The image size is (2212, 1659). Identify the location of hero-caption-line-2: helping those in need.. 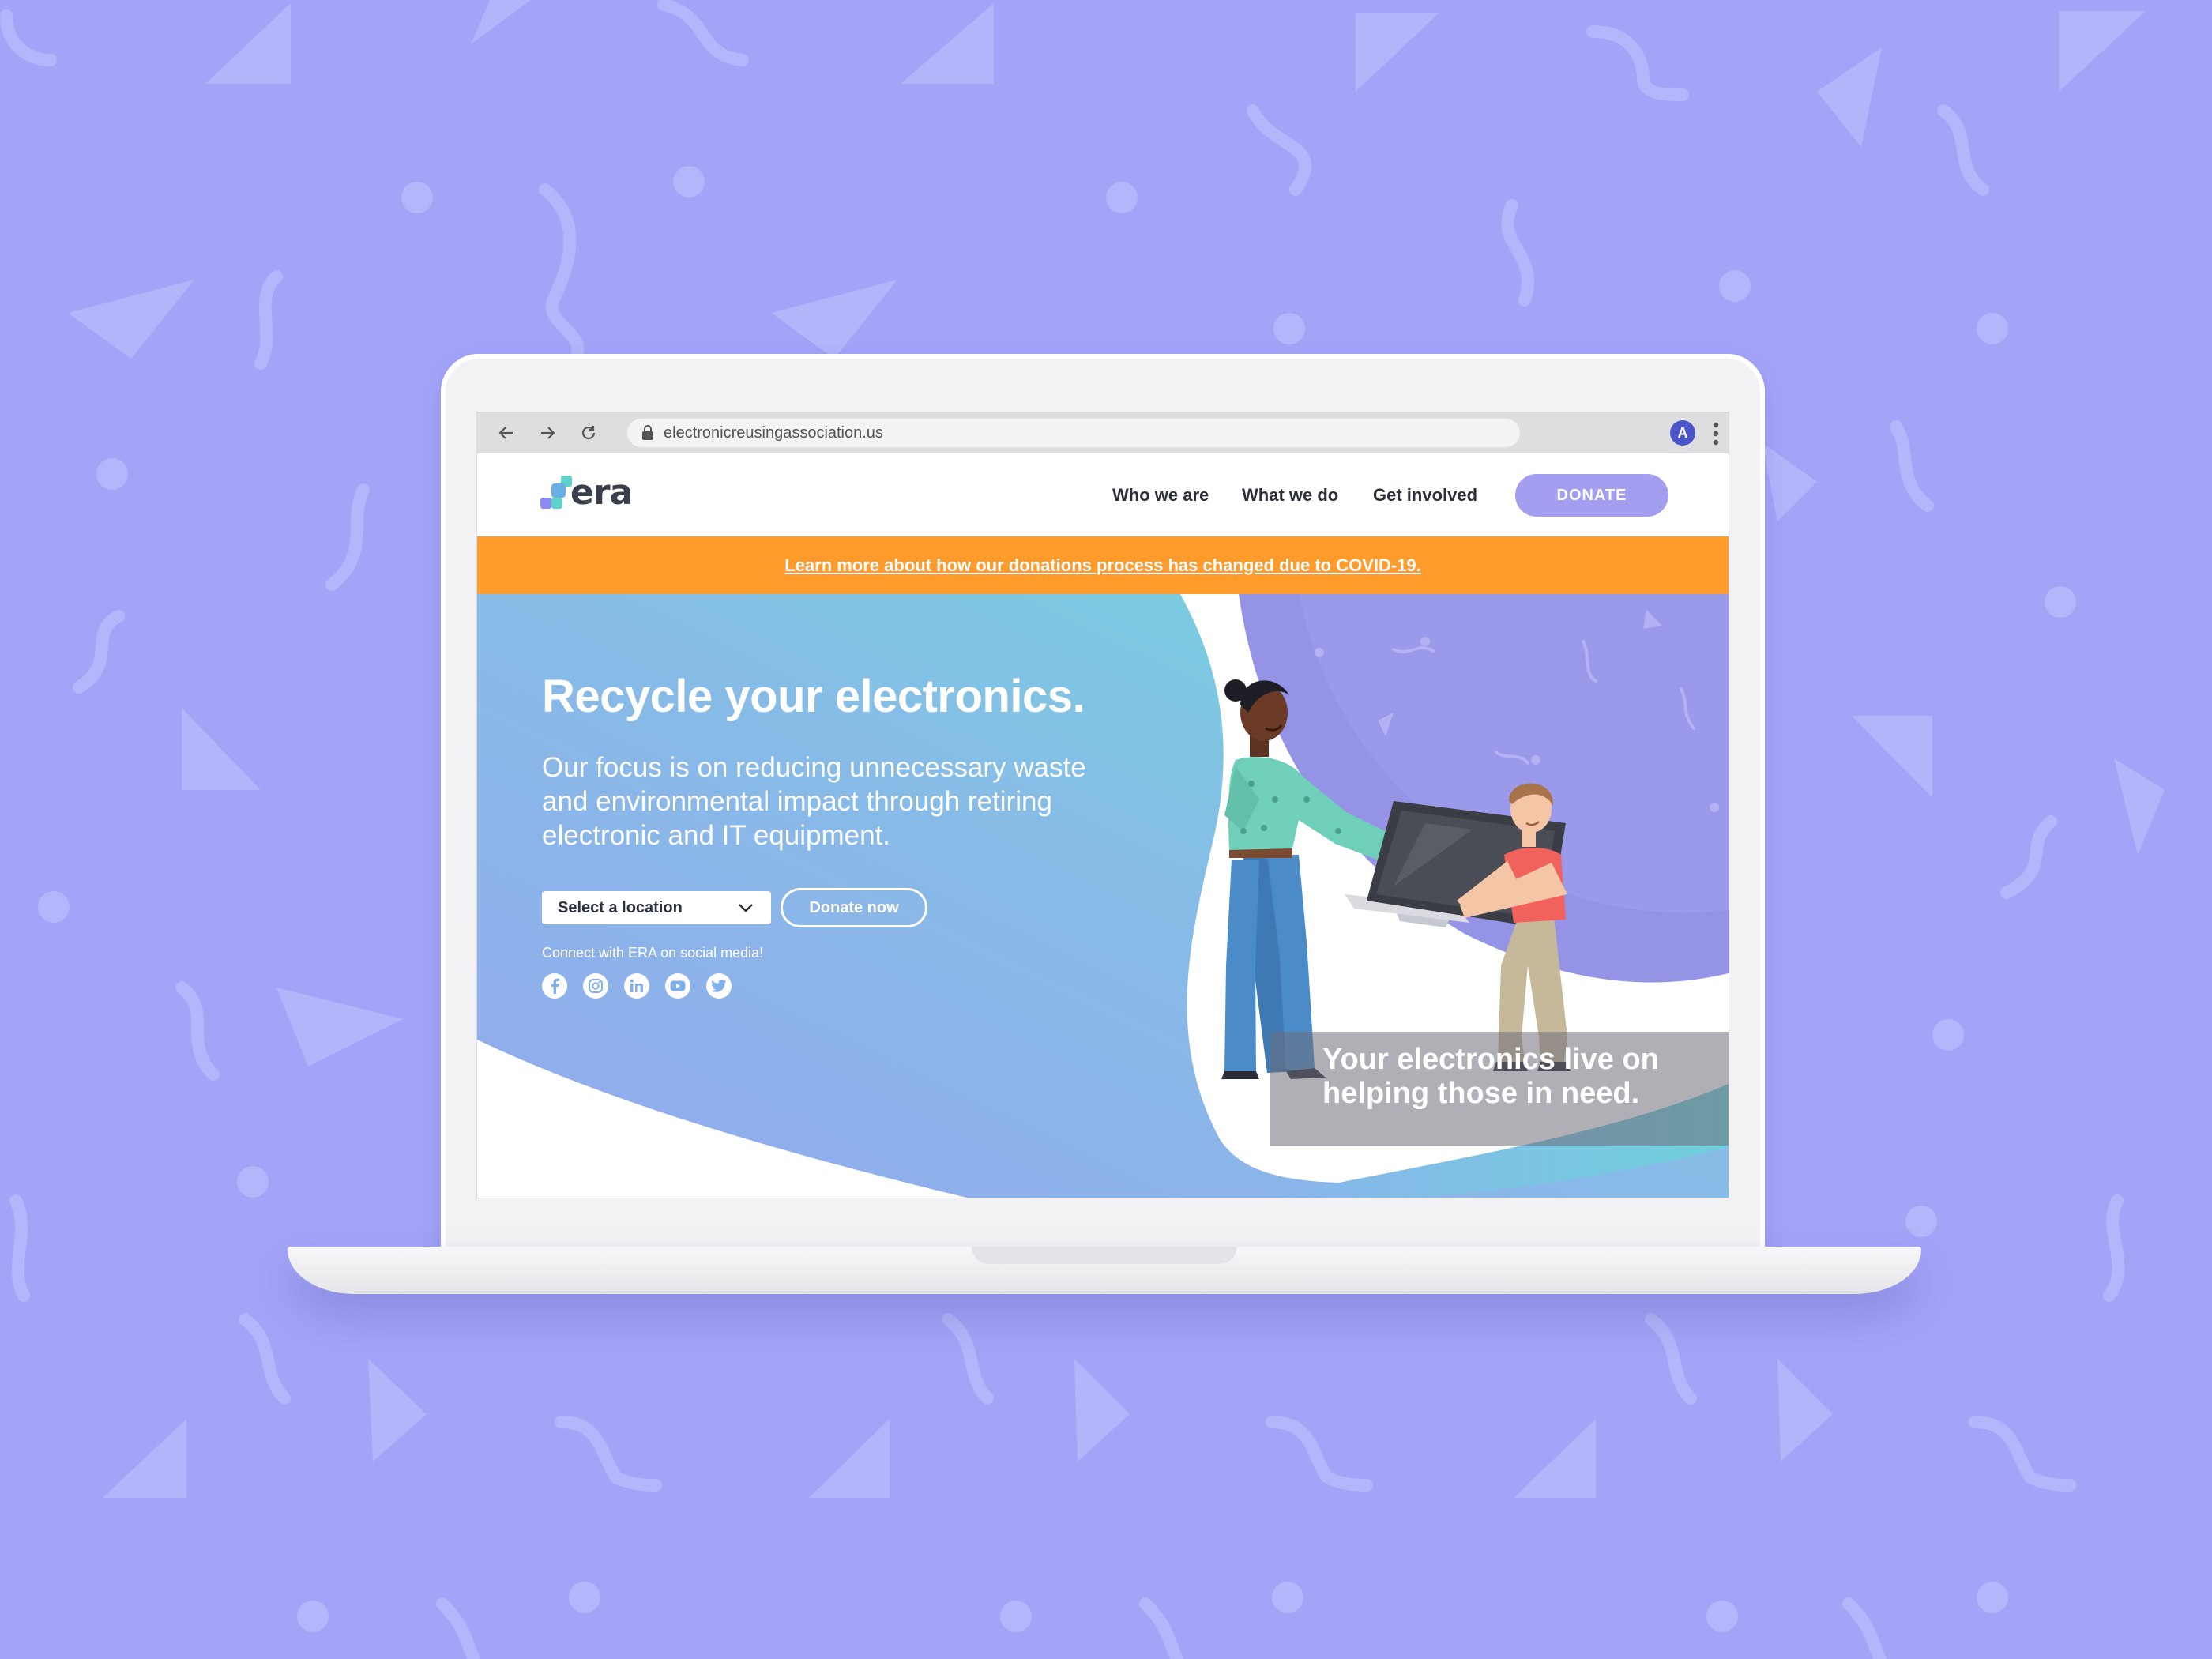
(1481, 1094).